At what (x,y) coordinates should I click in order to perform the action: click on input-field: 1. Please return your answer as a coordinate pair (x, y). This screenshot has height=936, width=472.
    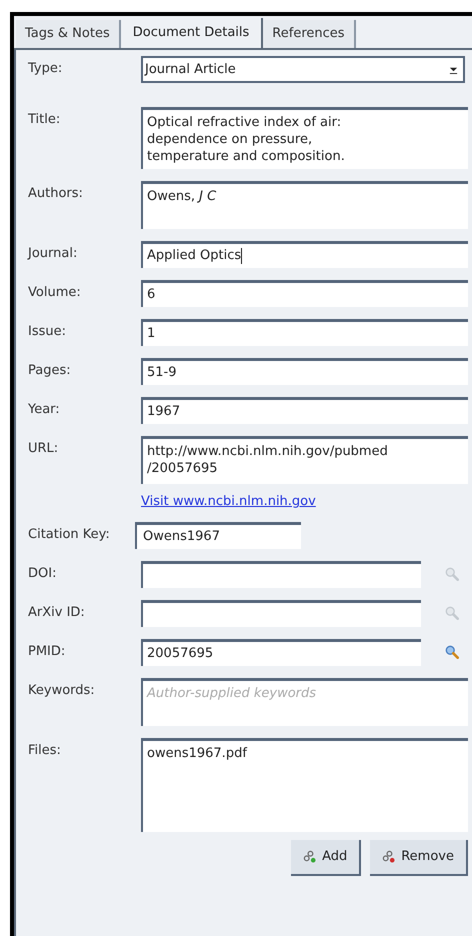
    Looking at the image, I should click on (304, 332).